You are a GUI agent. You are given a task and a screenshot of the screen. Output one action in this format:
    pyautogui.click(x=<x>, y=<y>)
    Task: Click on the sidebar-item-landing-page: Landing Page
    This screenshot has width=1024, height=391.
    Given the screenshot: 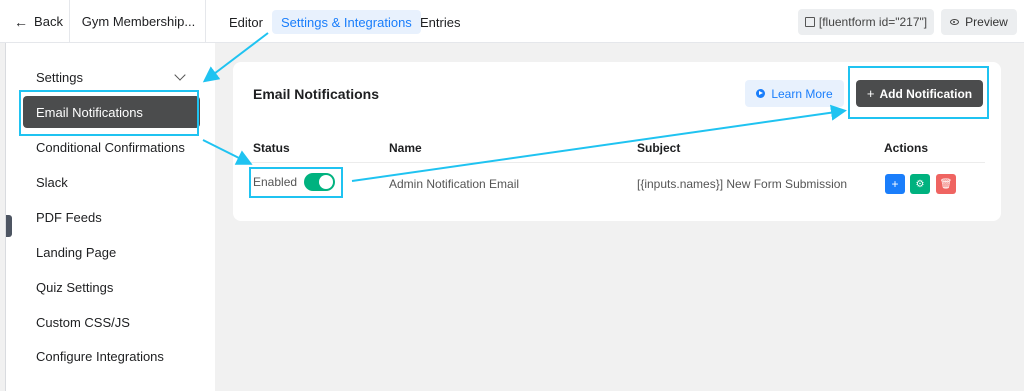 What is the action you would take?
    pyautogui.click(x=76, y=252)
    